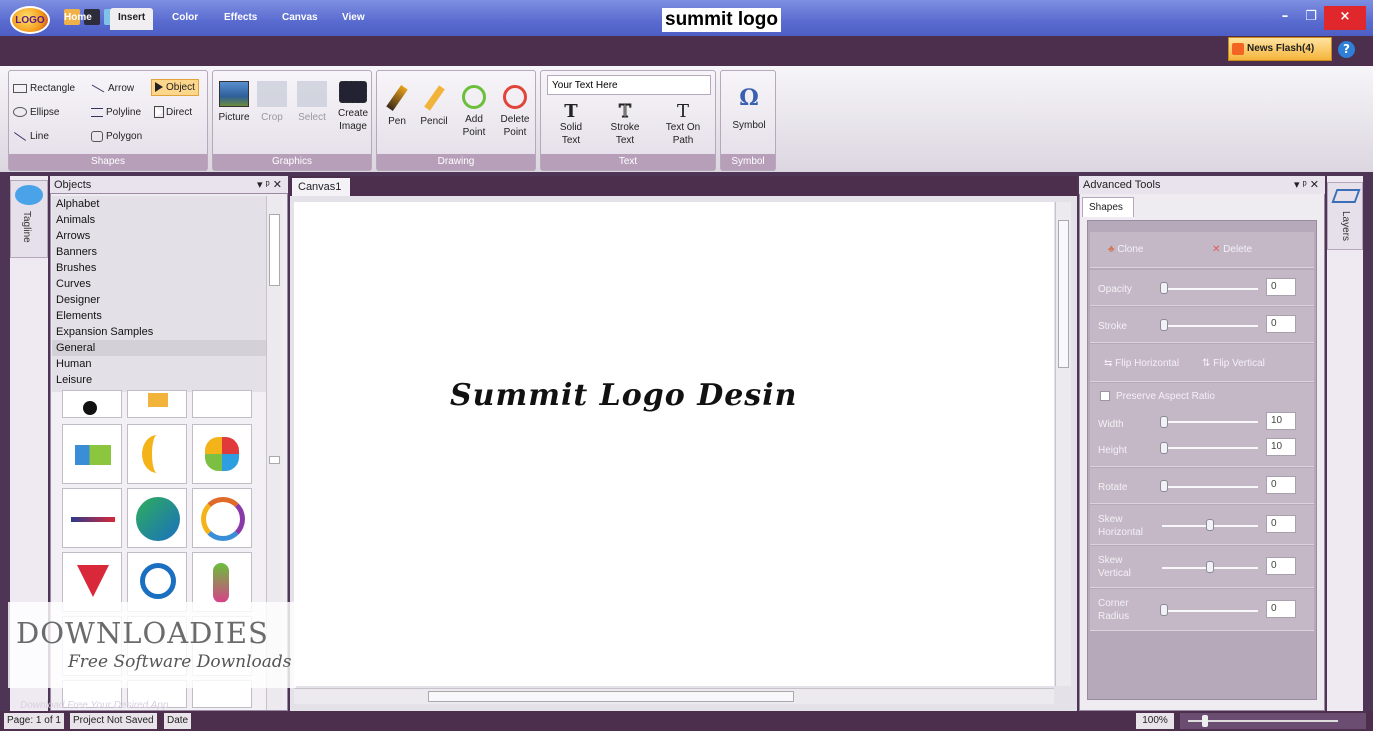 This screenshot has width=1373, height=731. I want to click on create-image-button: Create Image, so click(353, 107).